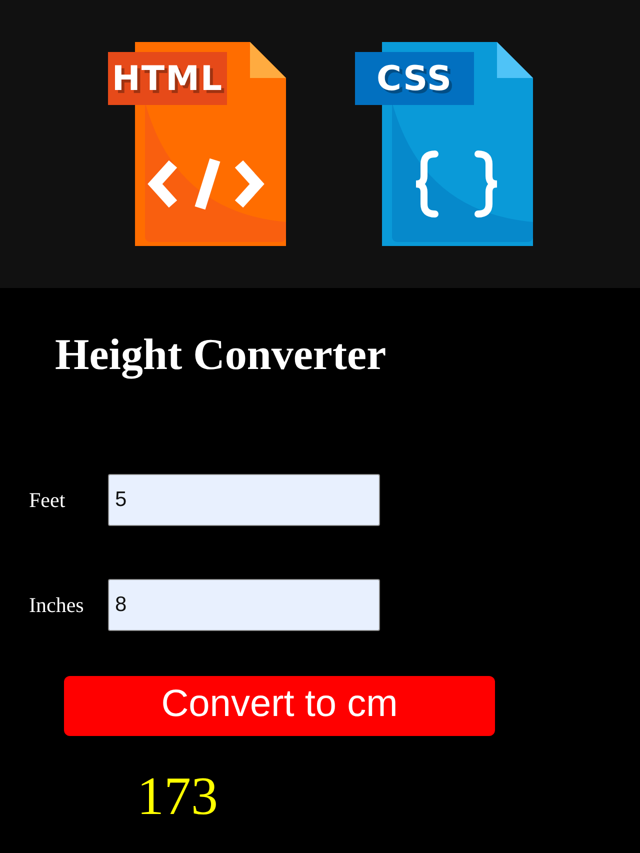 The image size is (640, 853). Describe the element at coordinates (244, 605) in the screenshot. I see `input-field: 8` at that location.